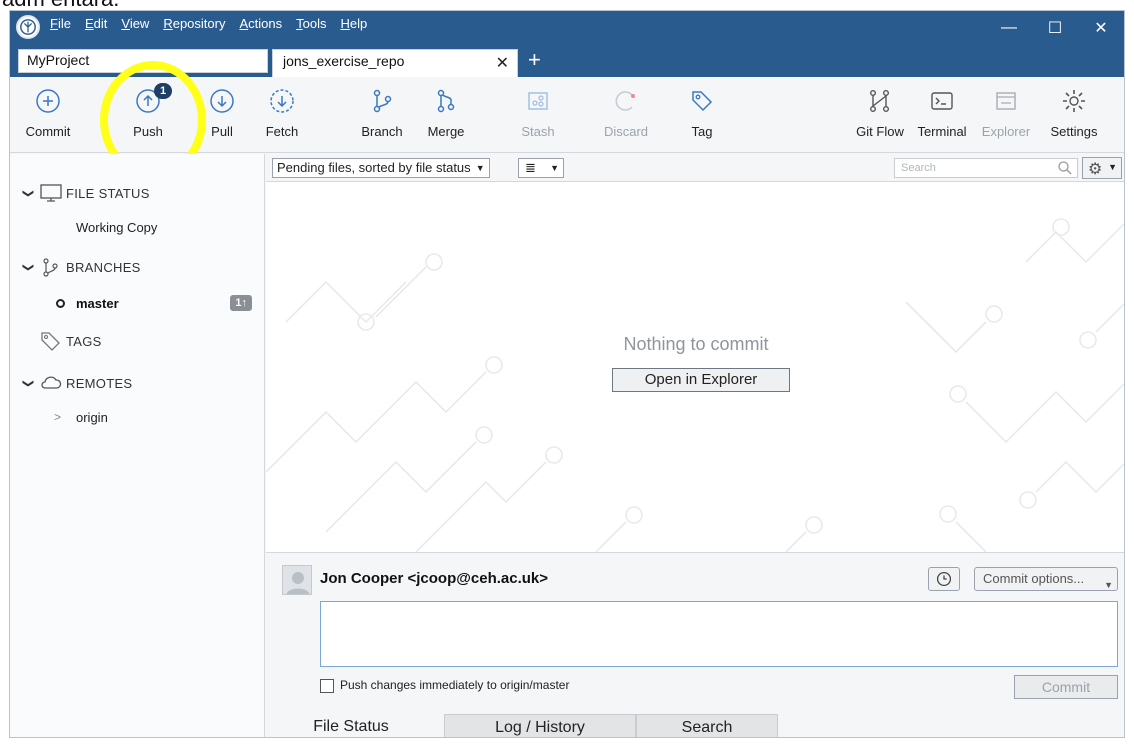 The height and width of the screenshot is (746, 1134). I want to click on chevron-right-icon: >, so click(57, 417).